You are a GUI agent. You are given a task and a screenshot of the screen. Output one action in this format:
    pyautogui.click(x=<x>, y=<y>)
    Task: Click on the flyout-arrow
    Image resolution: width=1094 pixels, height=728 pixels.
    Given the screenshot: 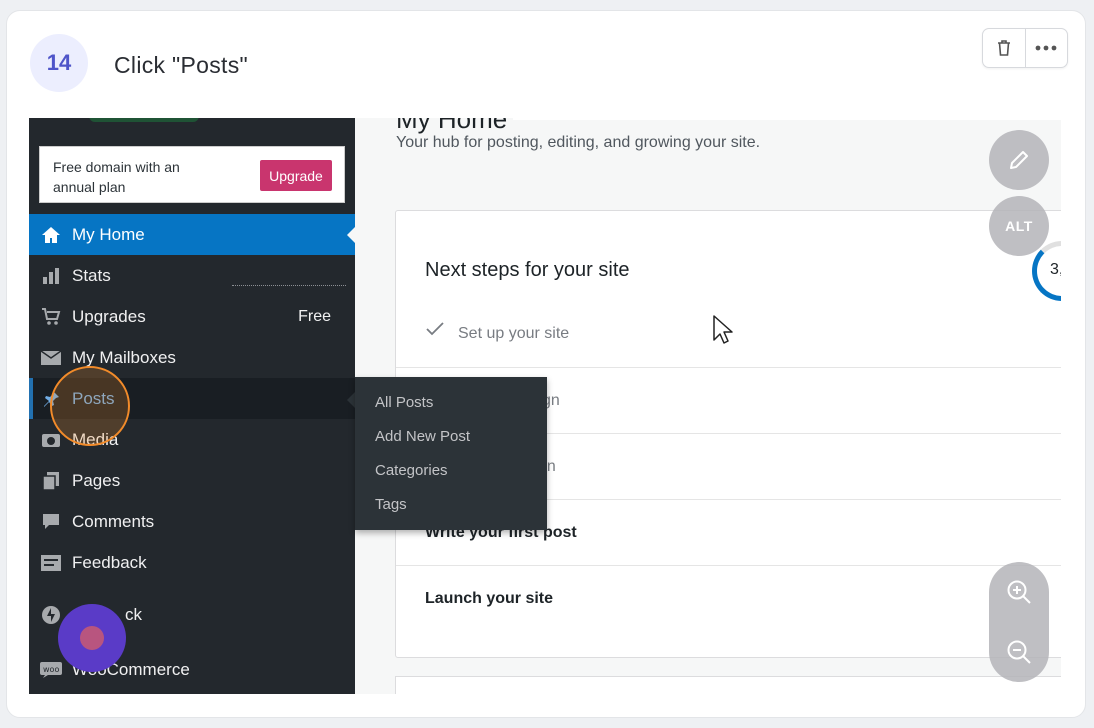 What is the action you would take?
    pyautogui.click(x=351, y=400)
    